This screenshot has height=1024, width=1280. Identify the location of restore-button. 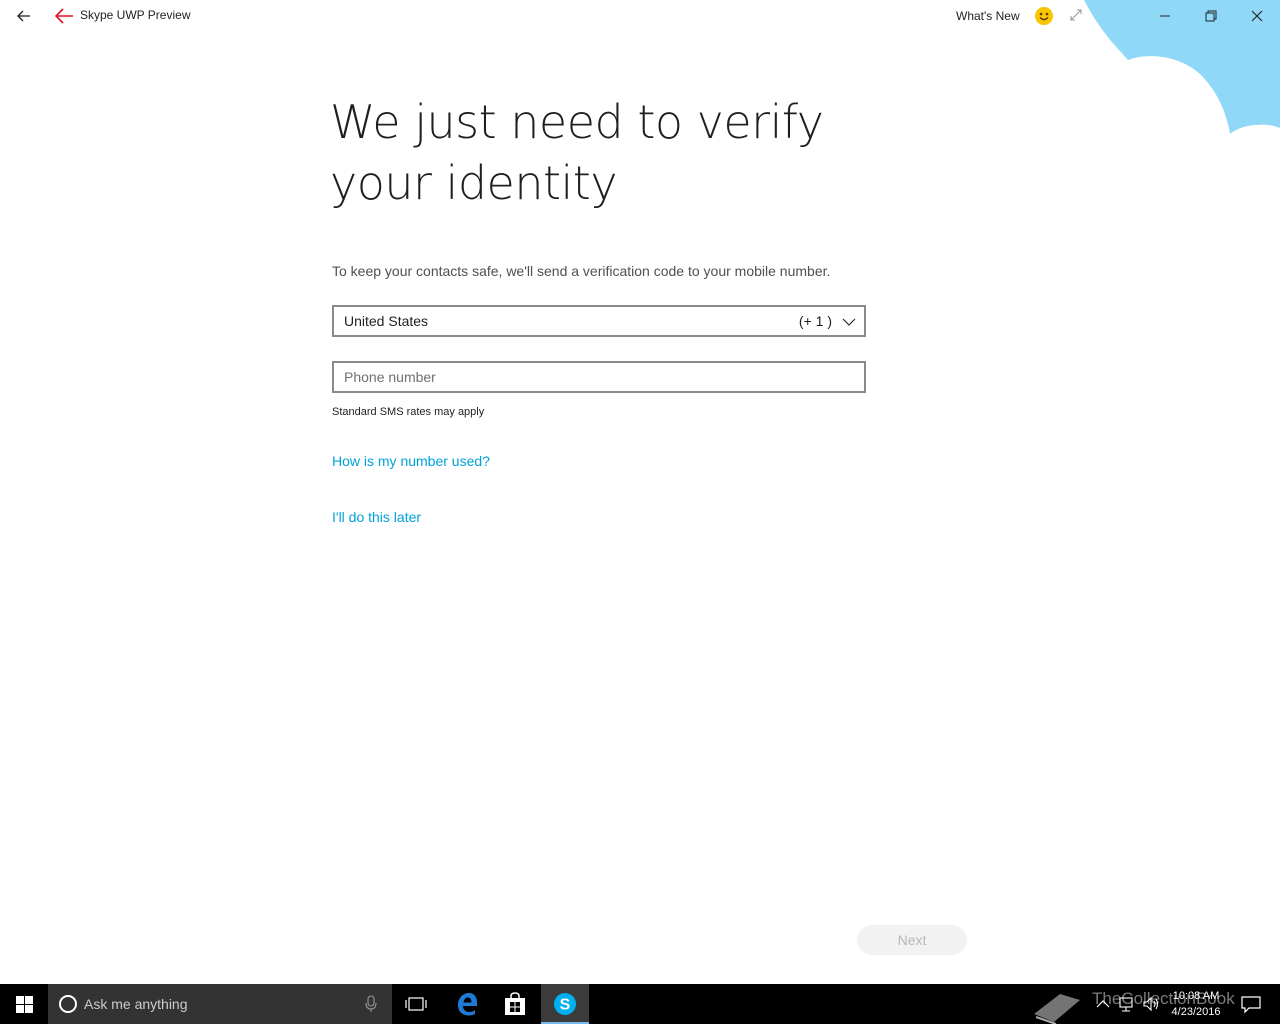
(1211, 16).